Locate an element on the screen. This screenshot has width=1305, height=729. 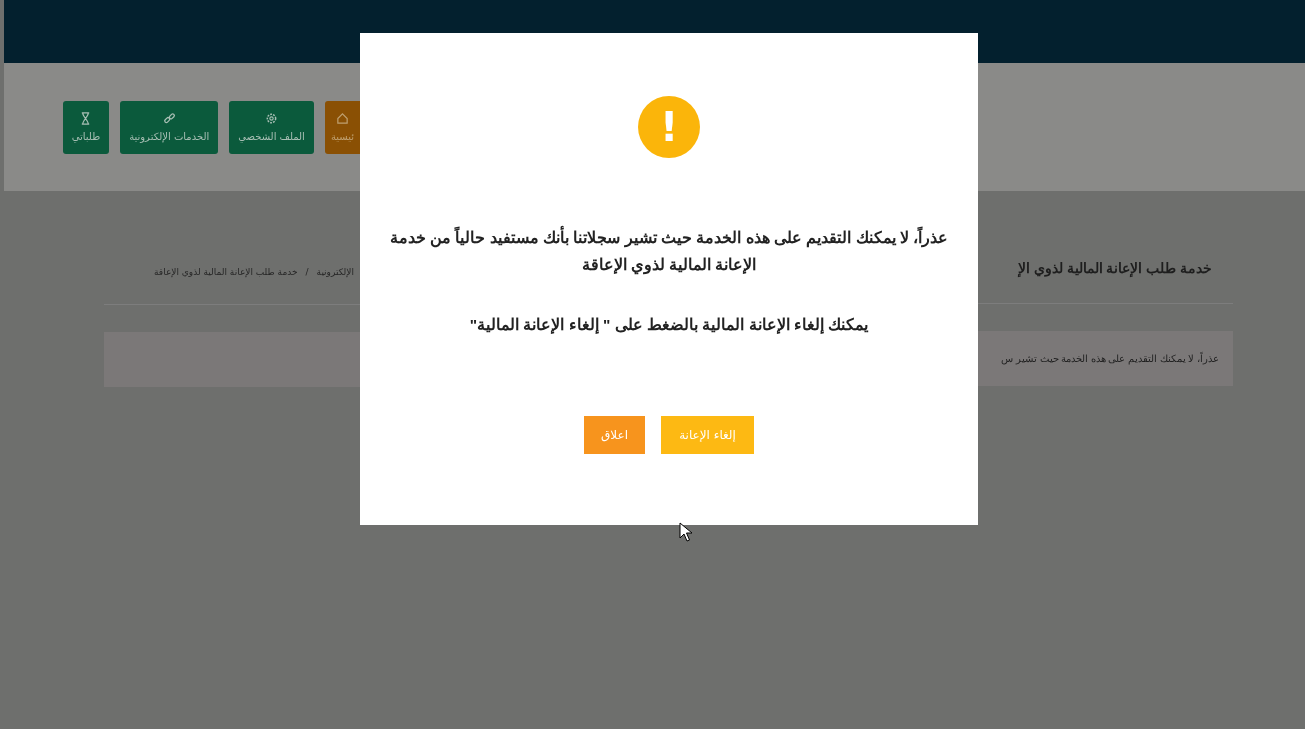
nav-button: طلباتي is located at coordinates (86, 127).